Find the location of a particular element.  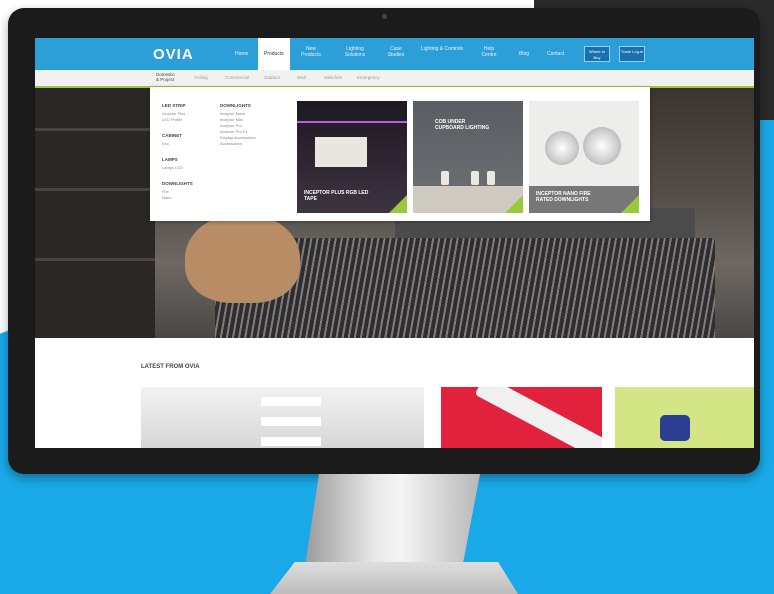

menu-heading-lamps: LAMPS is located at coordinates (170, 159).